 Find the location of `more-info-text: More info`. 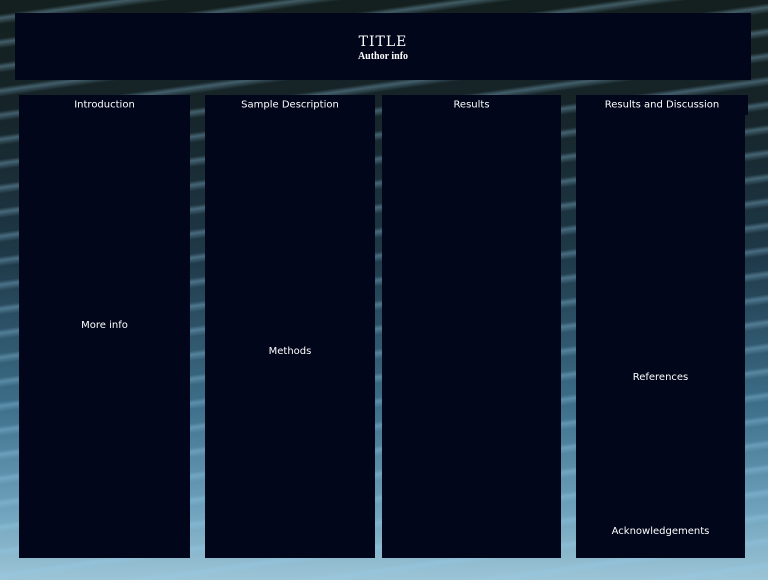

more-info-text: More info is located at coordinates (104, 325).